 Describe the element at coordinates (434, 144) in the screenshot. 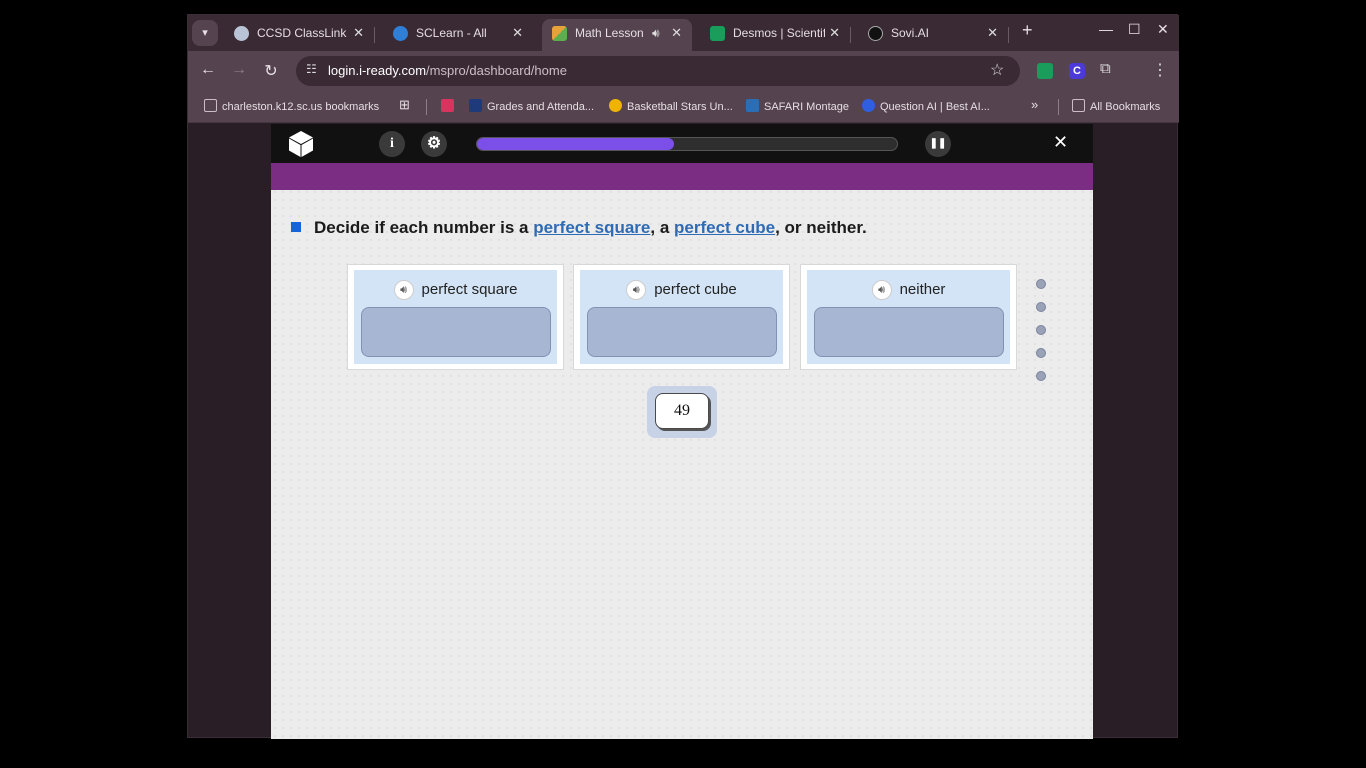

I see `settings-gear-icon: ⚙` at that location.